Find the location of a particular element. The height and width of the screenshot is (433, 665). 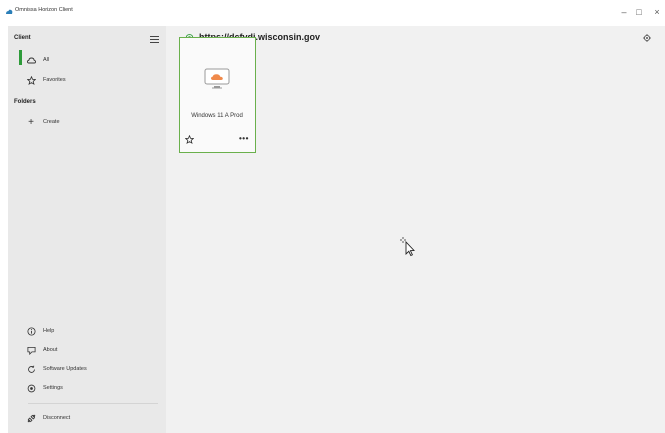

sidebar-divider is located at coordinates (93, 403).